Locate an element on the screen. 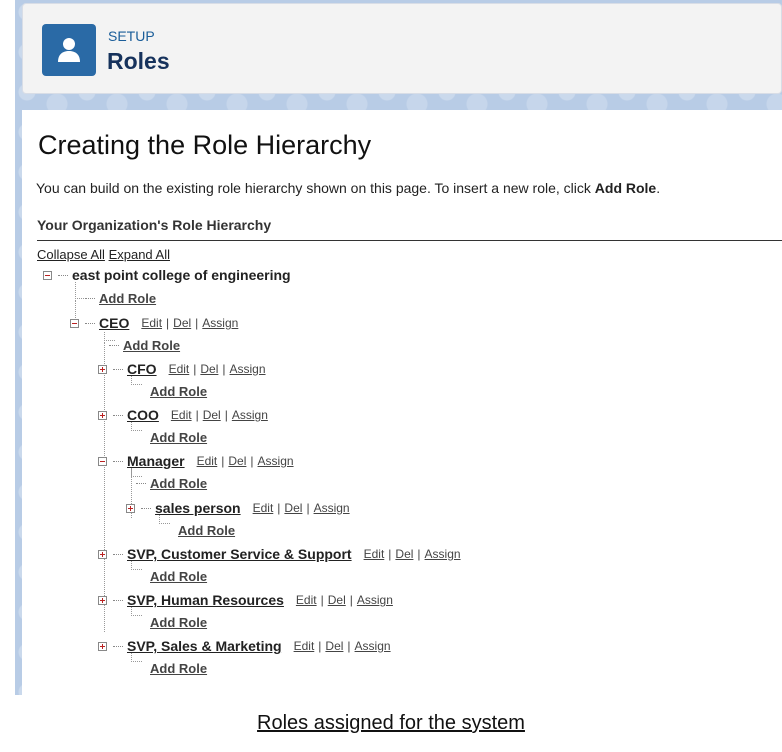 This screenshot has width=782, height=752. page-title: Roles is located at coordinates (138, 61).